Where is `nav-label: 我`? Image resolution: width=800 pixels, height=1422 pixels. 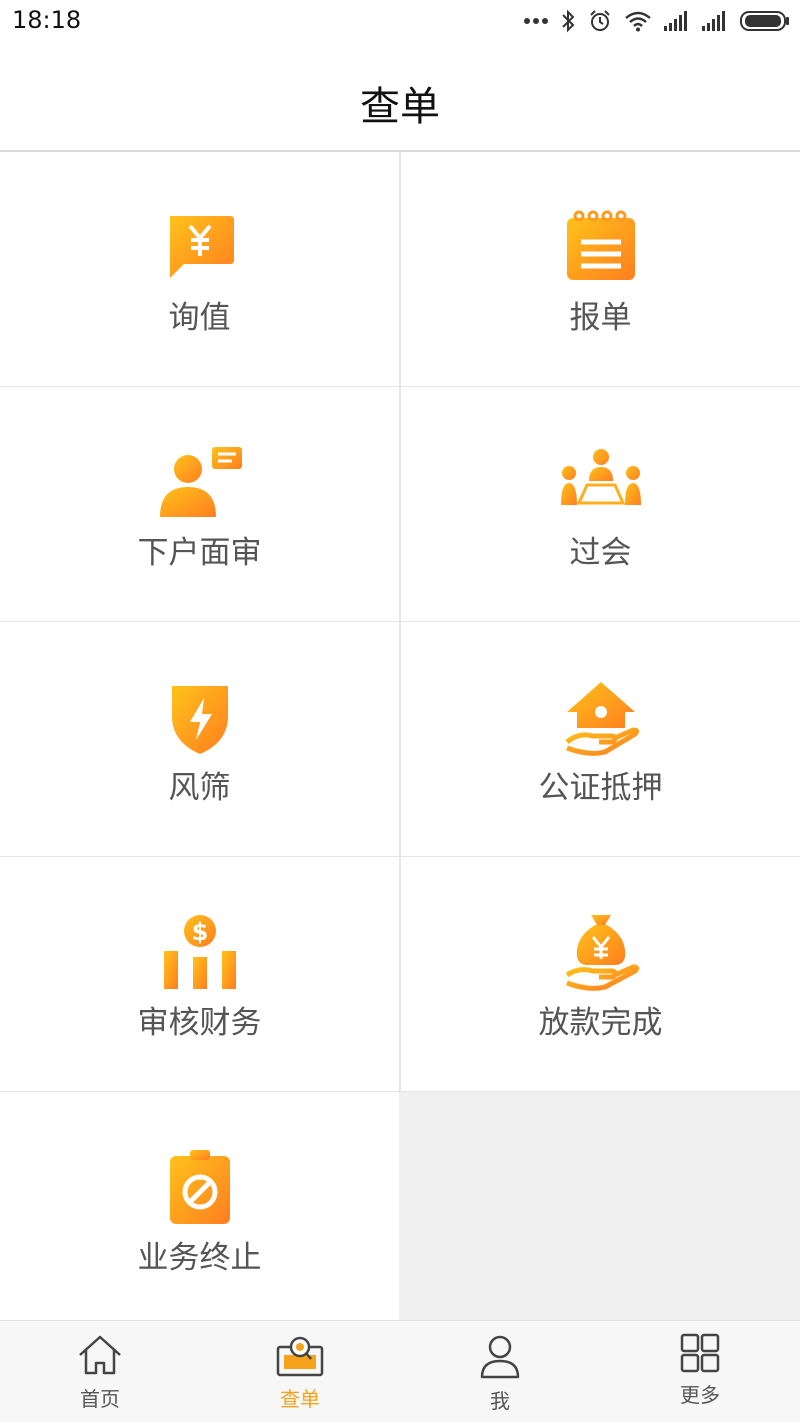
nav-label: 我 is located at coordinates (500, 1401).